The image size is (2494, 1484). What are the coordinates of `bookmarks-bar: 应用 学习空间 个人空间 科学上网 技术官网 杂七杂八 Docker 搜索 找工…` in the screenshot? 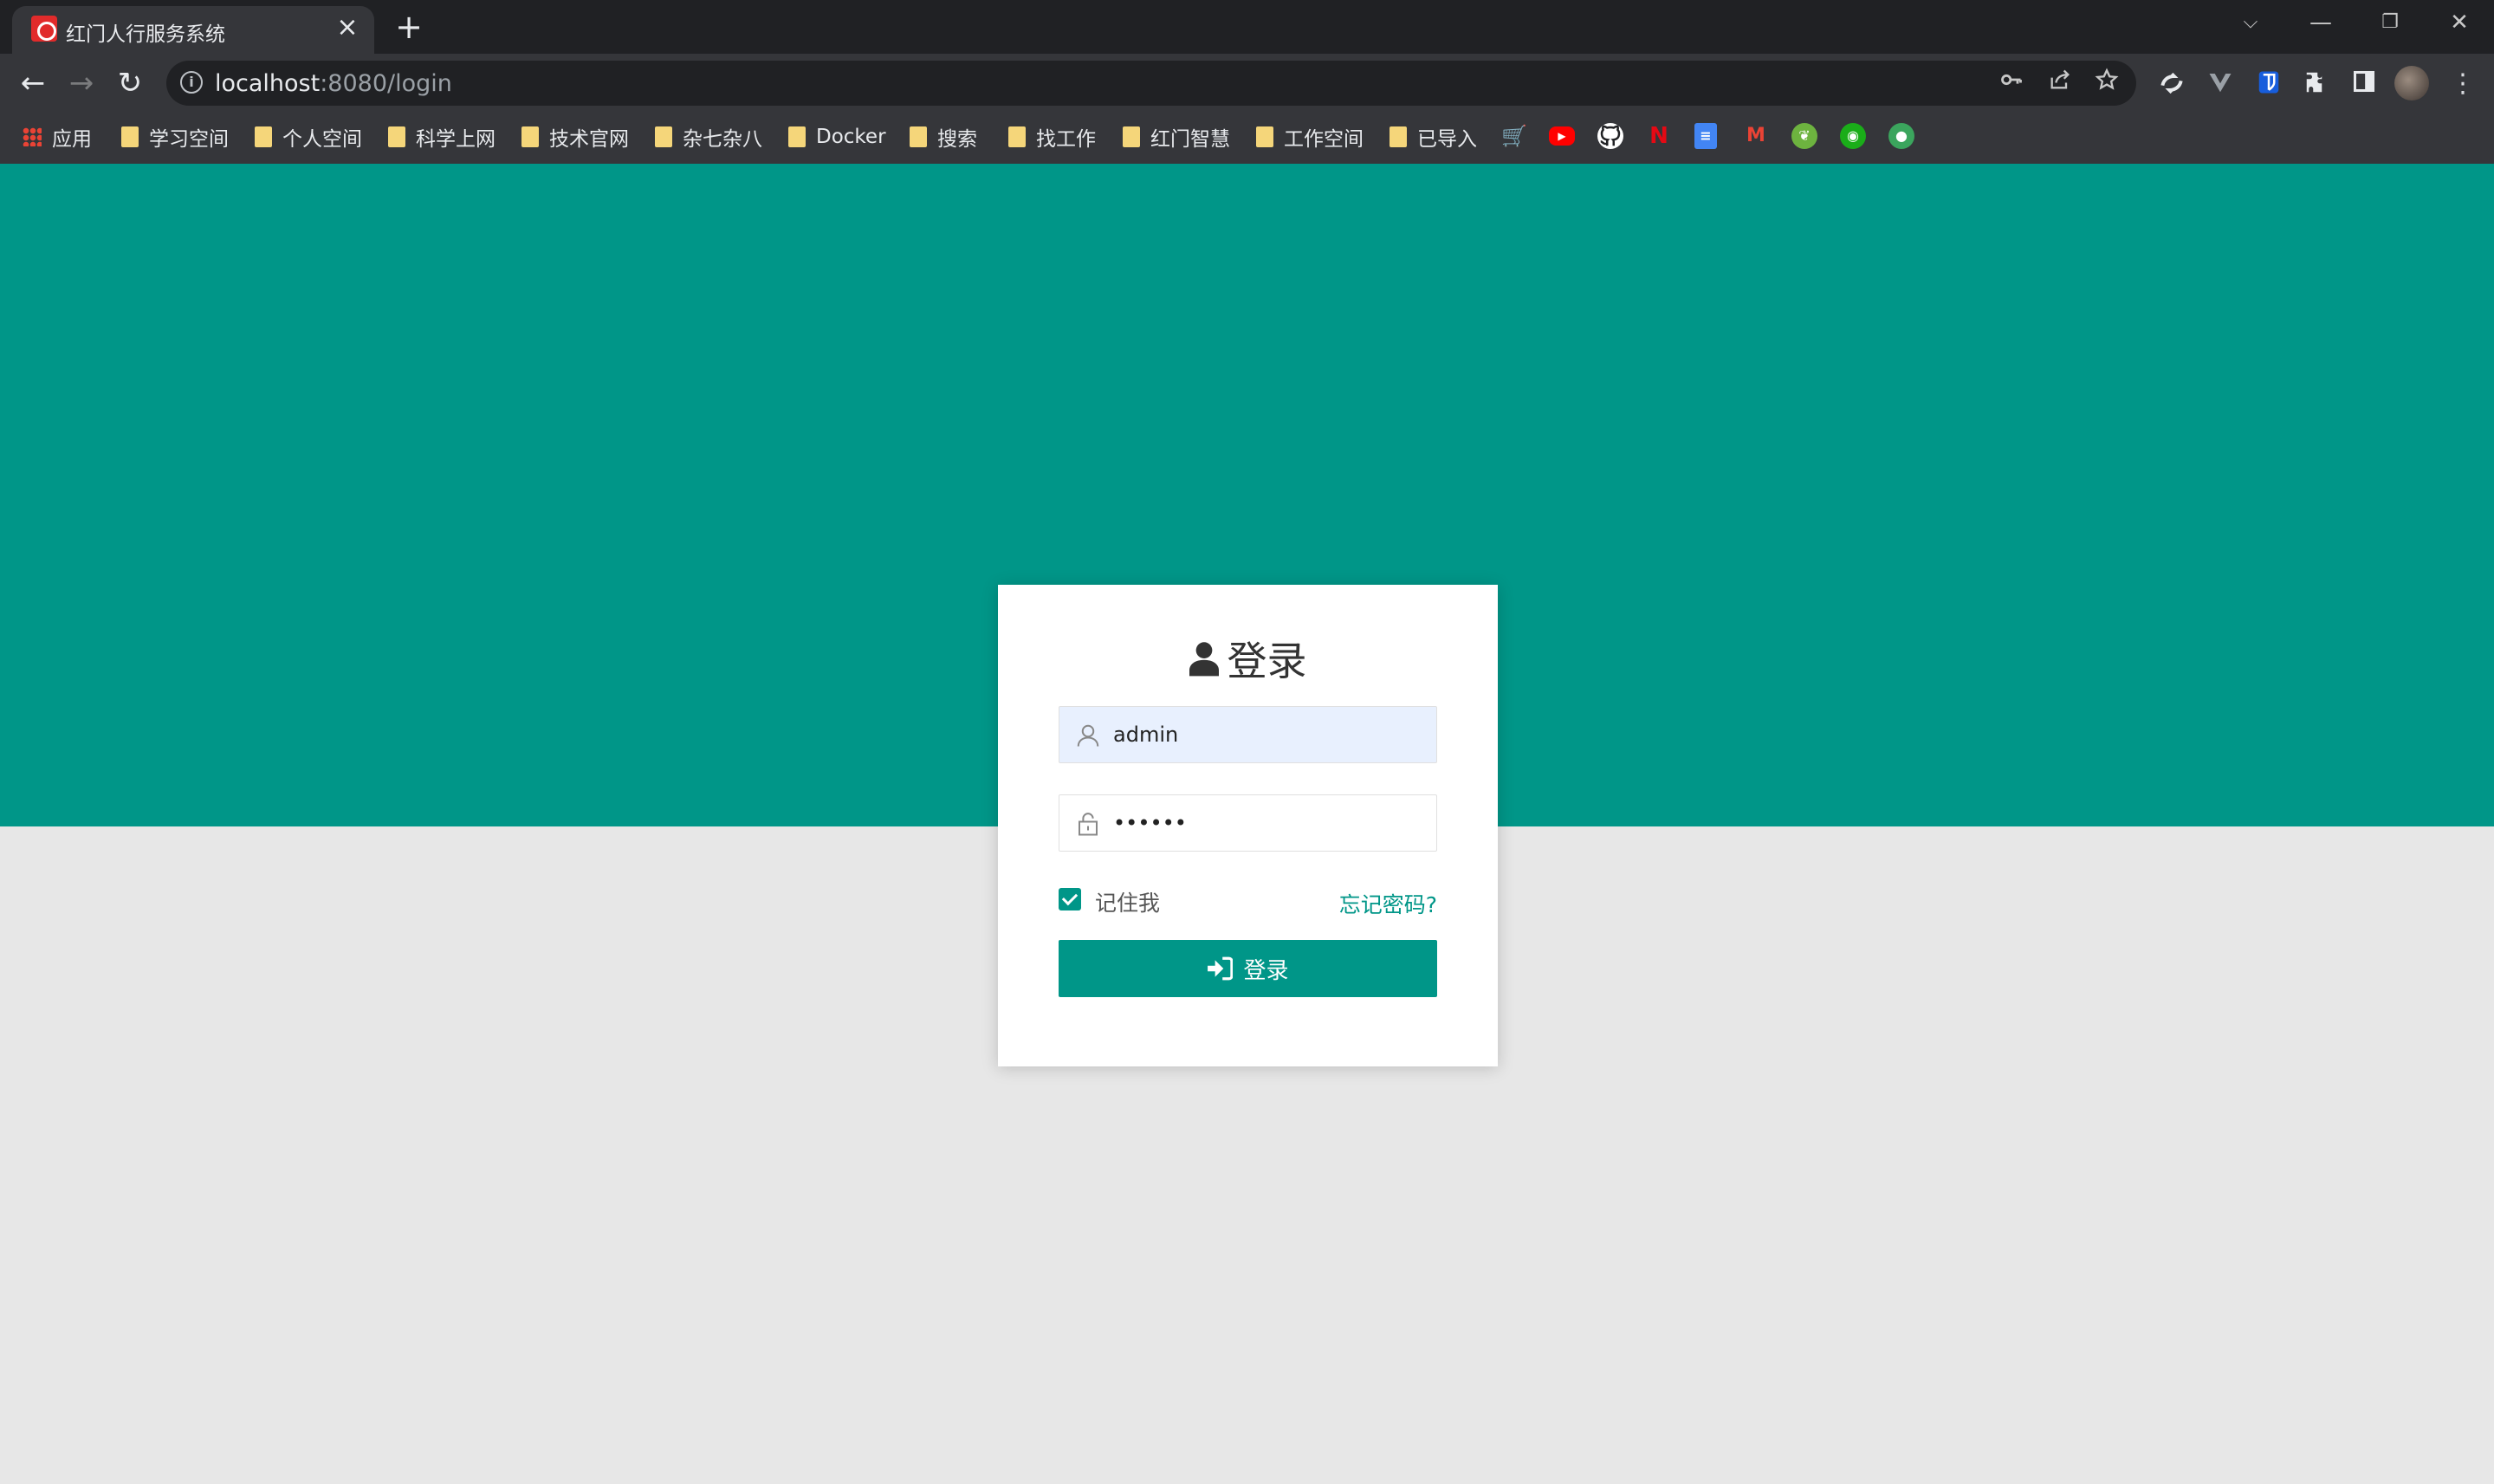 It's located at (1247, 137).